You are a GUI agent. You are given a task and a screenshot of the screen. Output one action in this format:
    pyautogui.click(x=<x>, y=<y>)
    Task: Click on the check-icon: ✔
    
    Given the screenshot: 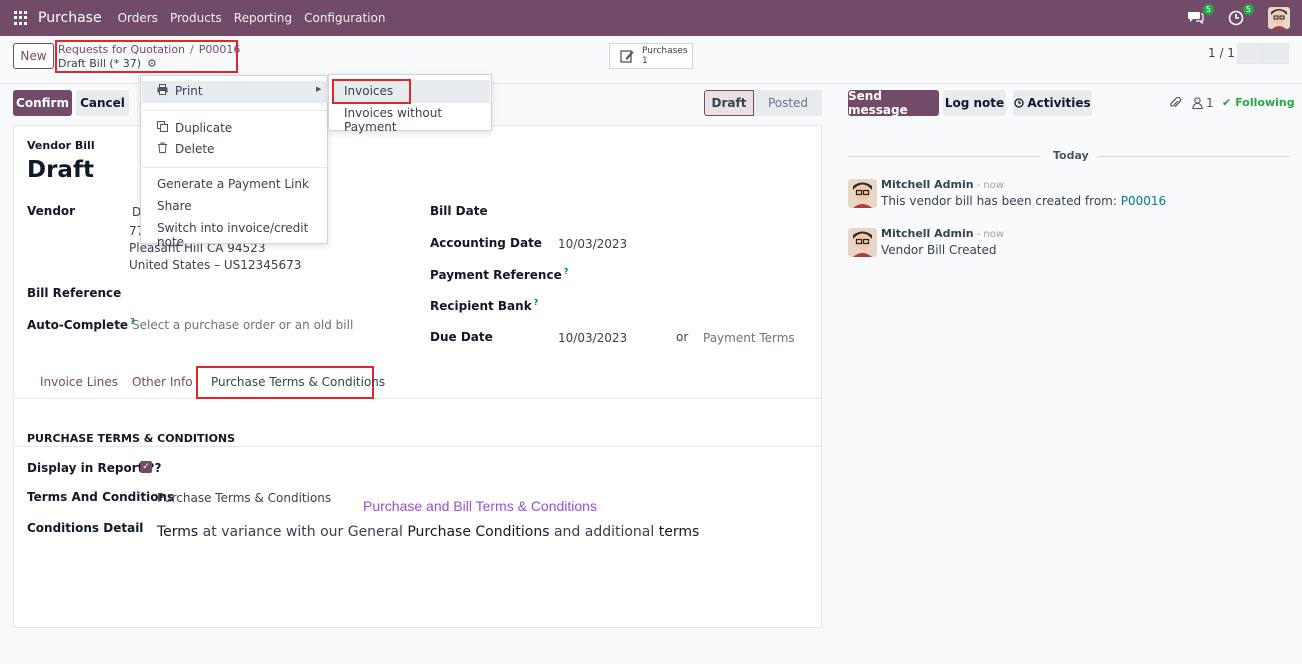 What is the action you would take?
    pyautogui.click(x=1227, y=102)
    